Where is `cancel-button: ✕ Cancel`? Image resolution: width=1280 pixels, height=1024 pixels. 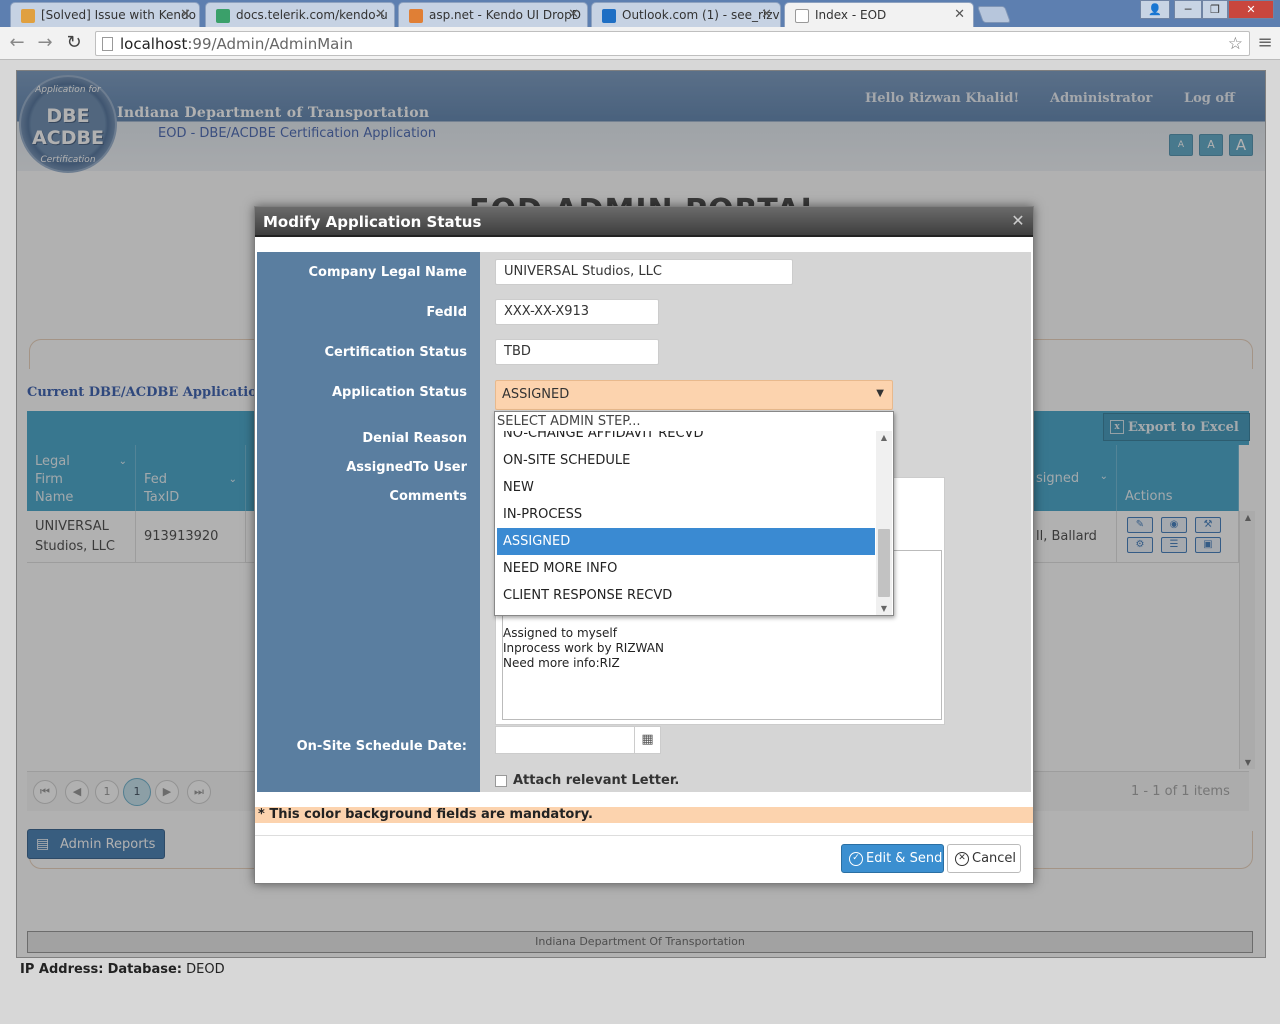
cancel-button: ✕ Cancel is located at coordinates (984, 858).